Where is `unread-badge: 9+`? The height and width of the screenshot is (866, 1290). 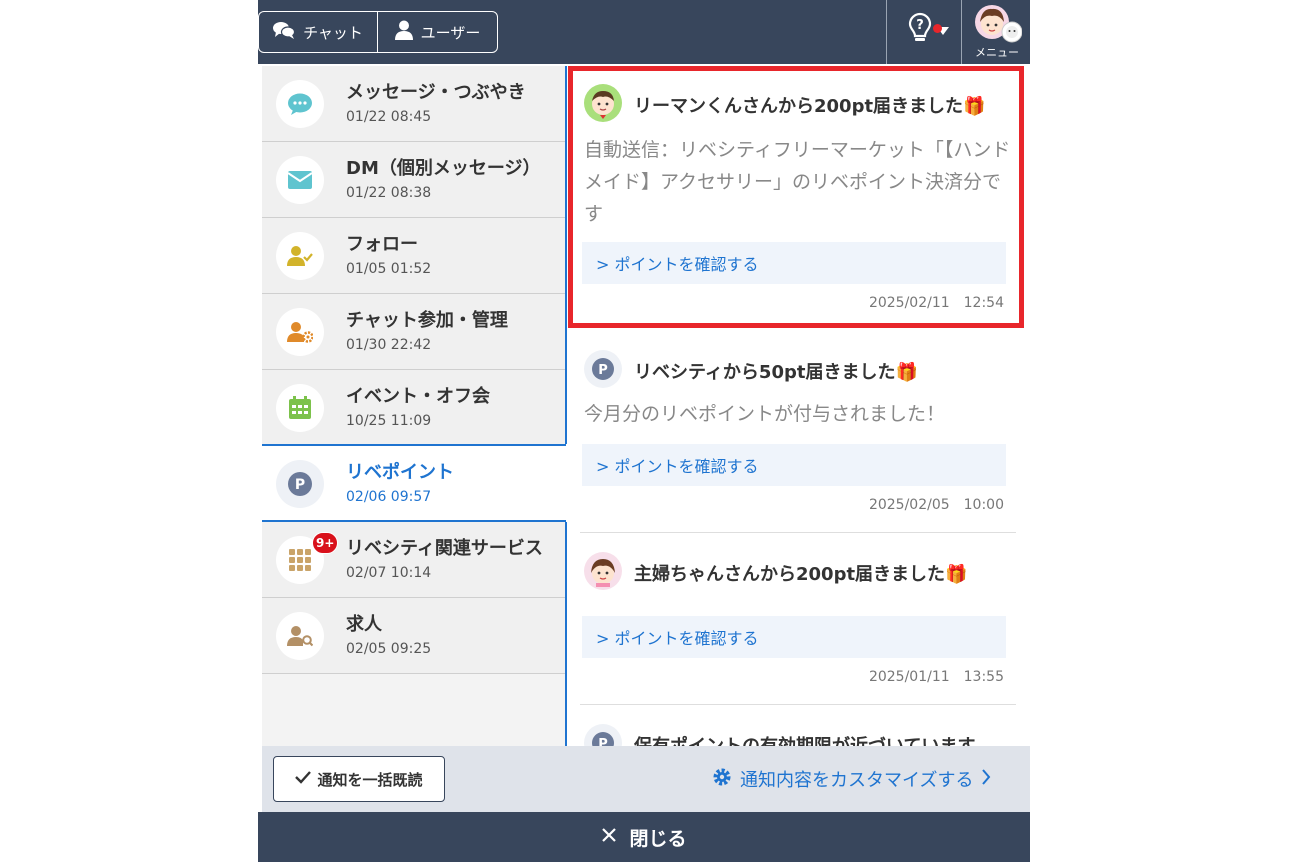
unread-badge: 9+ is located at coordinates (325, 543).